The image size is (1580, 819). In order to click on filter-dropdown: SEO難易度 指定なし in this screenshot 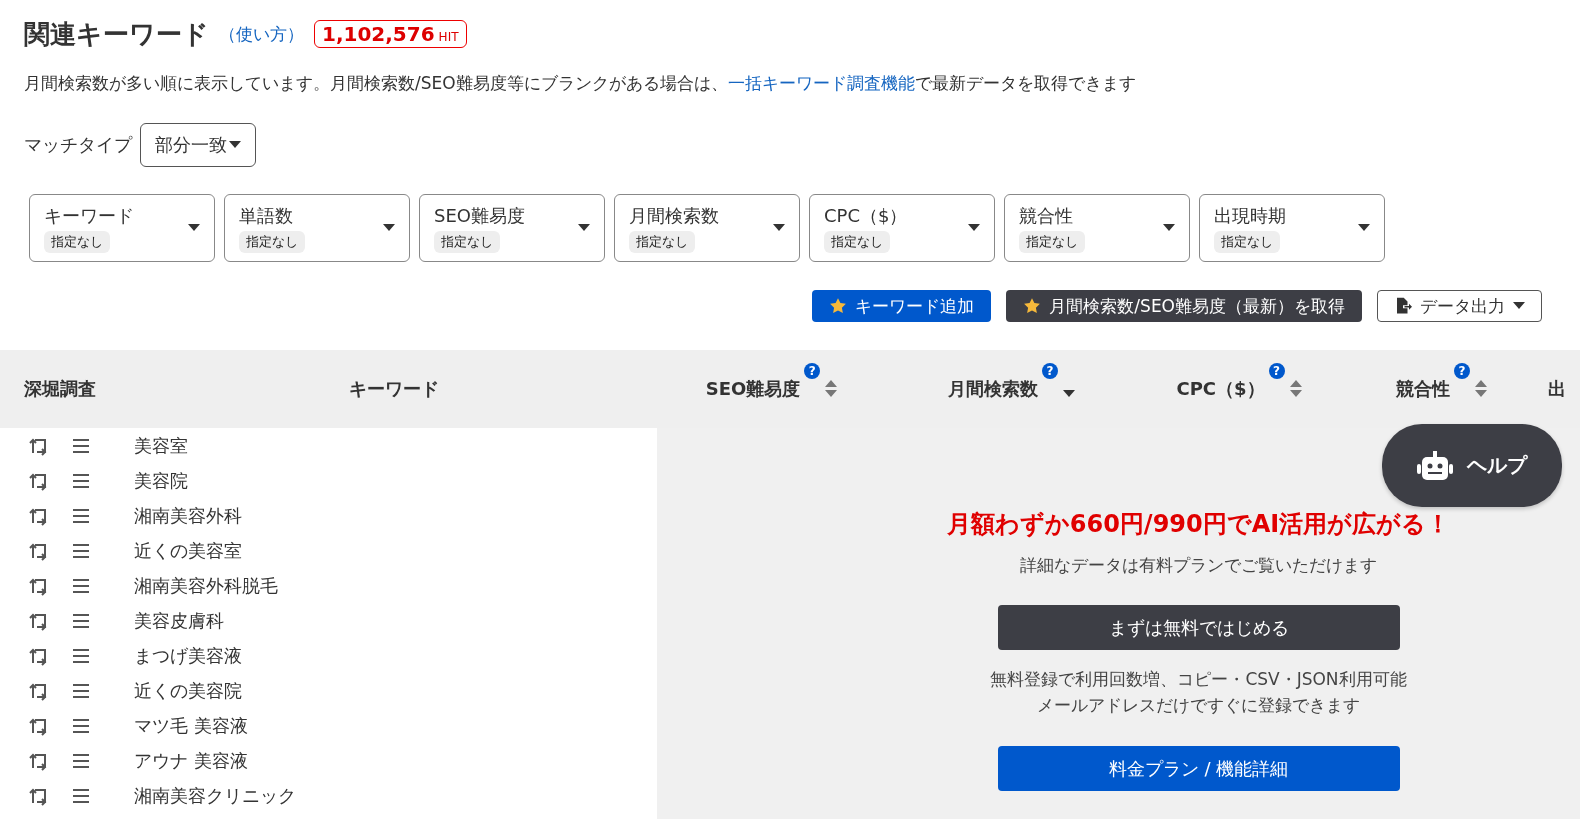, I will do `click(512, 228)`.